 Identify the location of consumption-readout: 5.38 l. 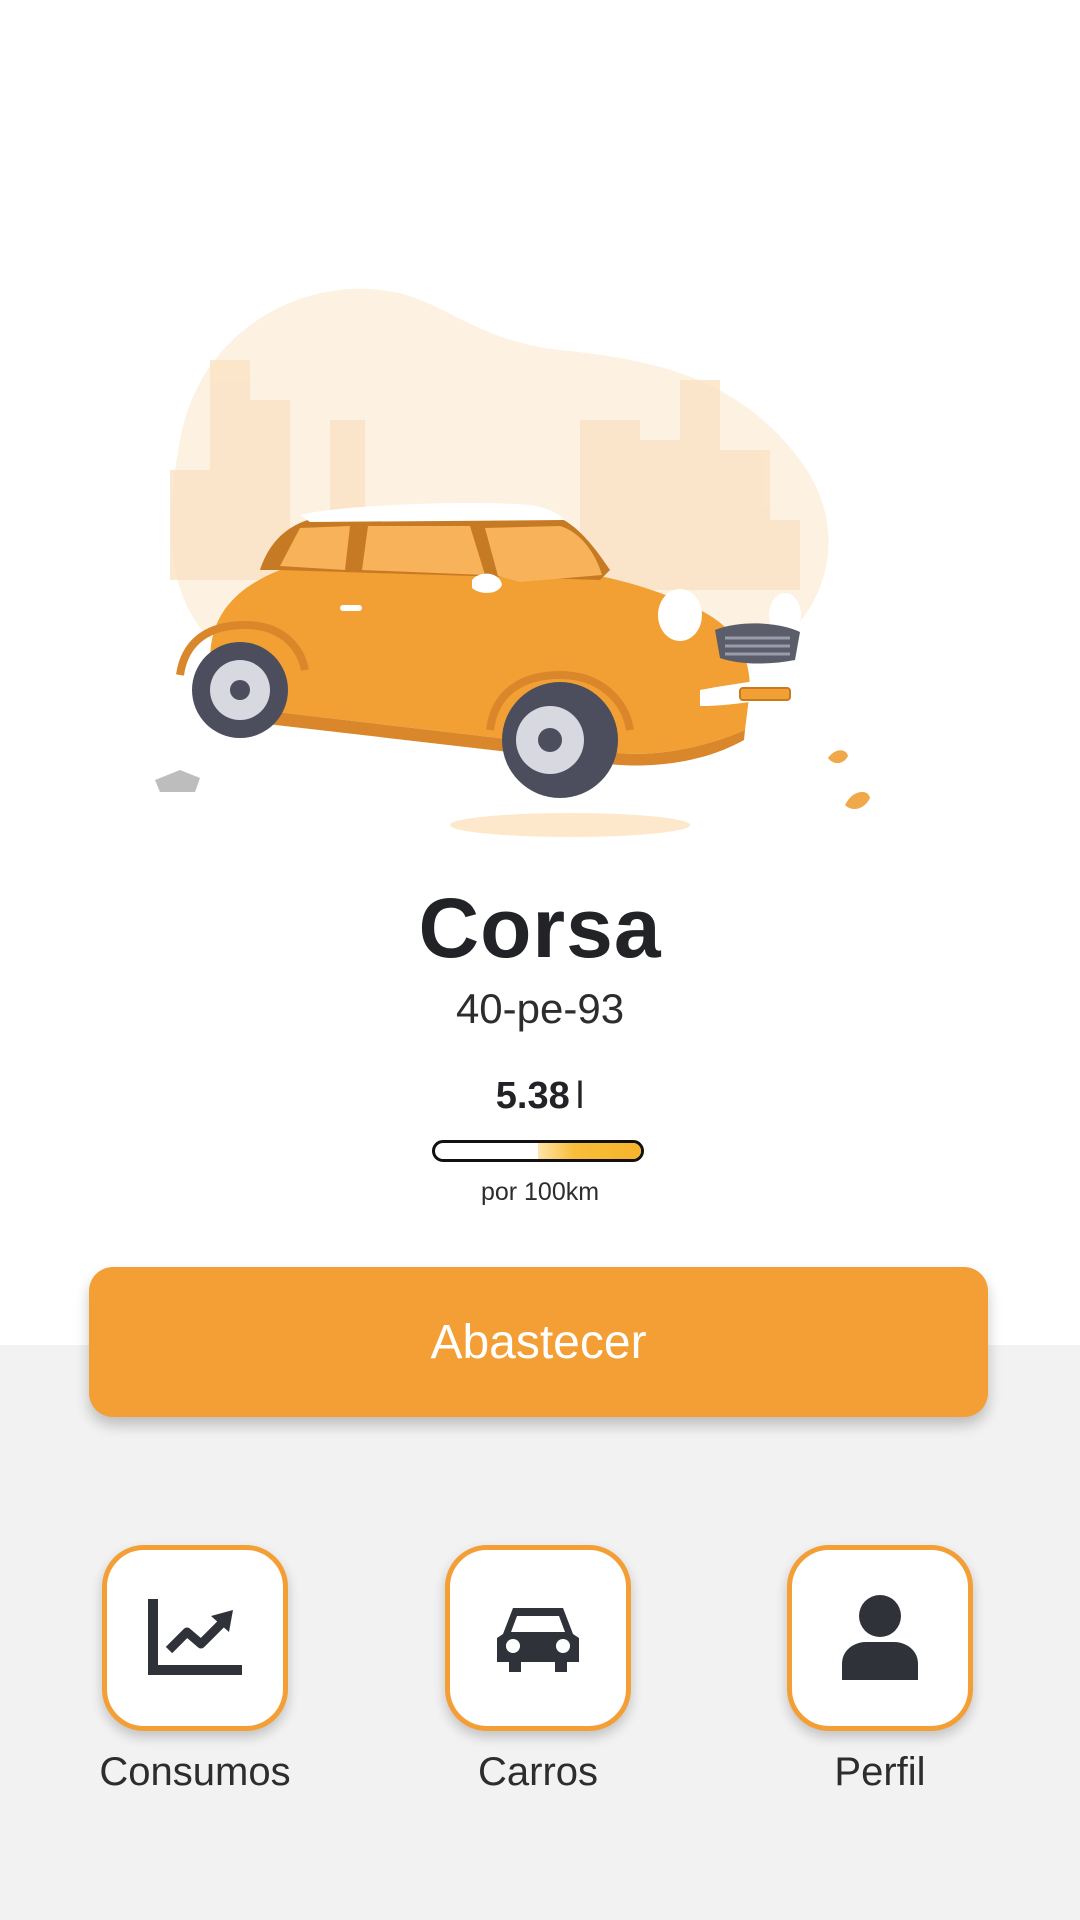
(540, 1096).